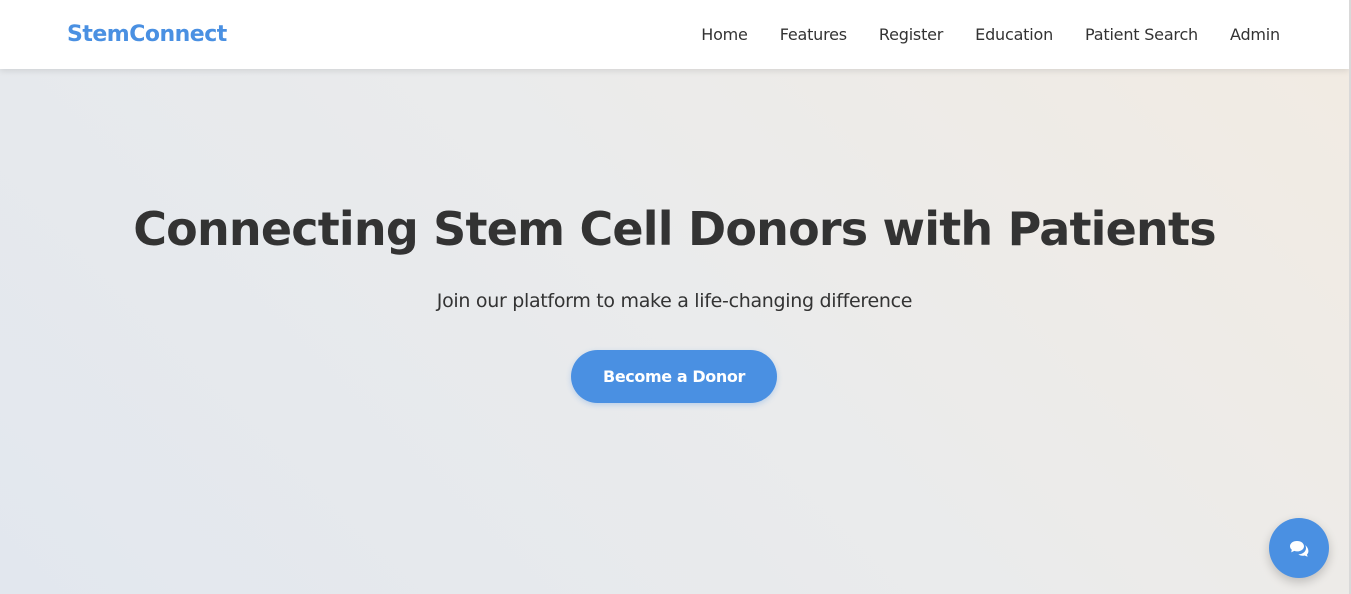 The image size is (1351, 594). What do you see at coordinates (813, 34) in the screenshot?
I see `nav-link-features: Features` at bounding box center [813, 34].